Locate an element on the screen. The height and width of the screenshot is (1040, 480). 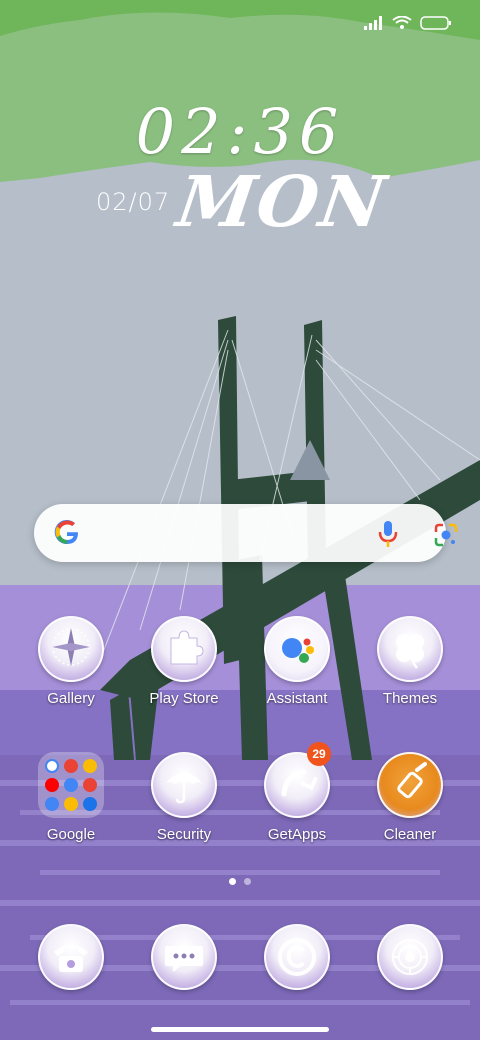
home-indicator is located at coordinates (240, 1029).